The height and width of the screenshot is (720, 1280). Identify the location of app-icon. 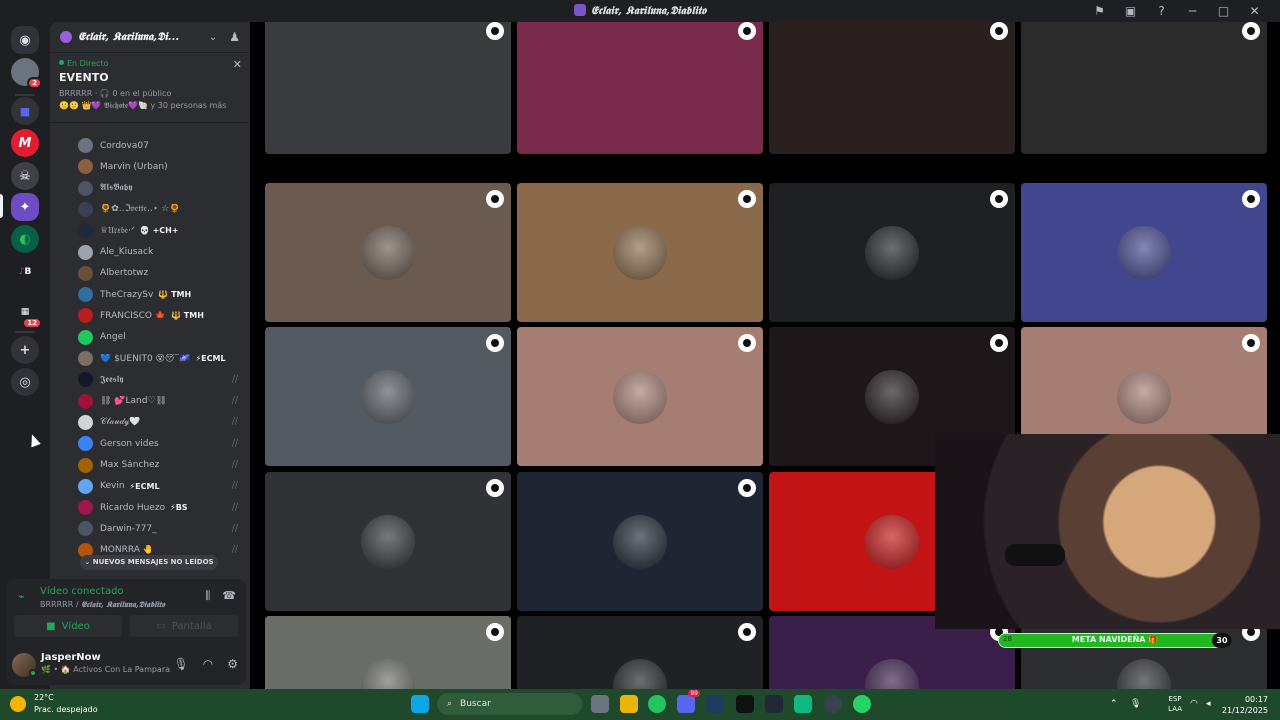
(774, 704).